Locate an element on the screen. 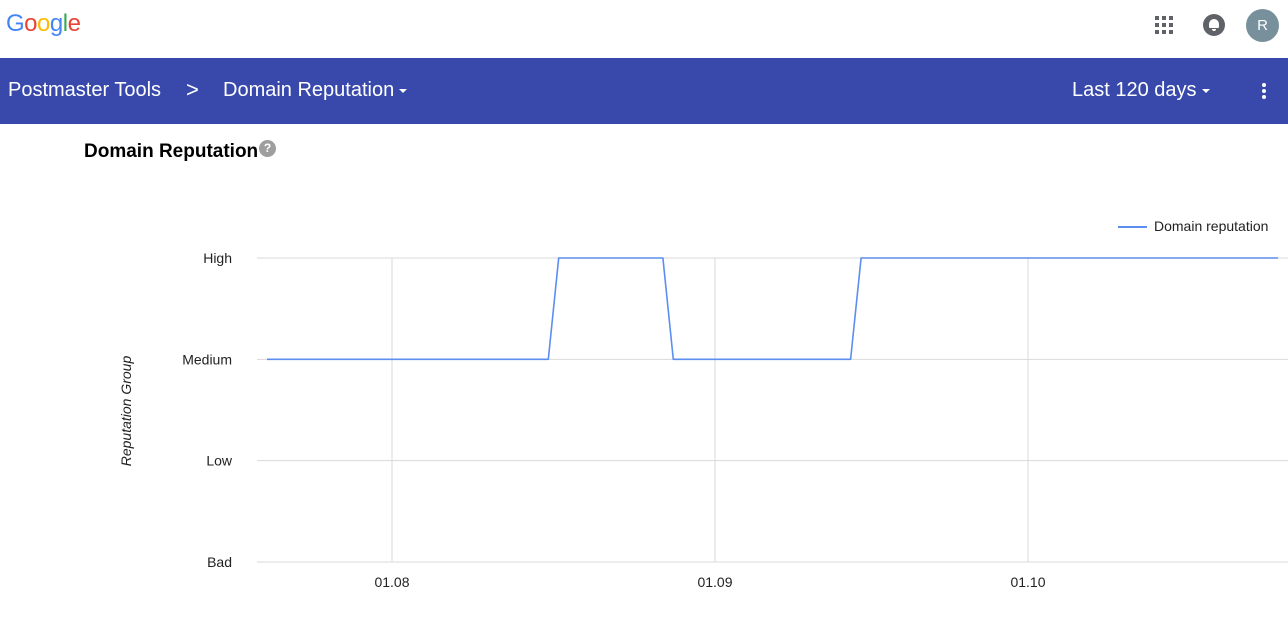 This screenshot has width=1288, height=644. y-axis-label: Reputation Group is located at coordinates (126, 411).